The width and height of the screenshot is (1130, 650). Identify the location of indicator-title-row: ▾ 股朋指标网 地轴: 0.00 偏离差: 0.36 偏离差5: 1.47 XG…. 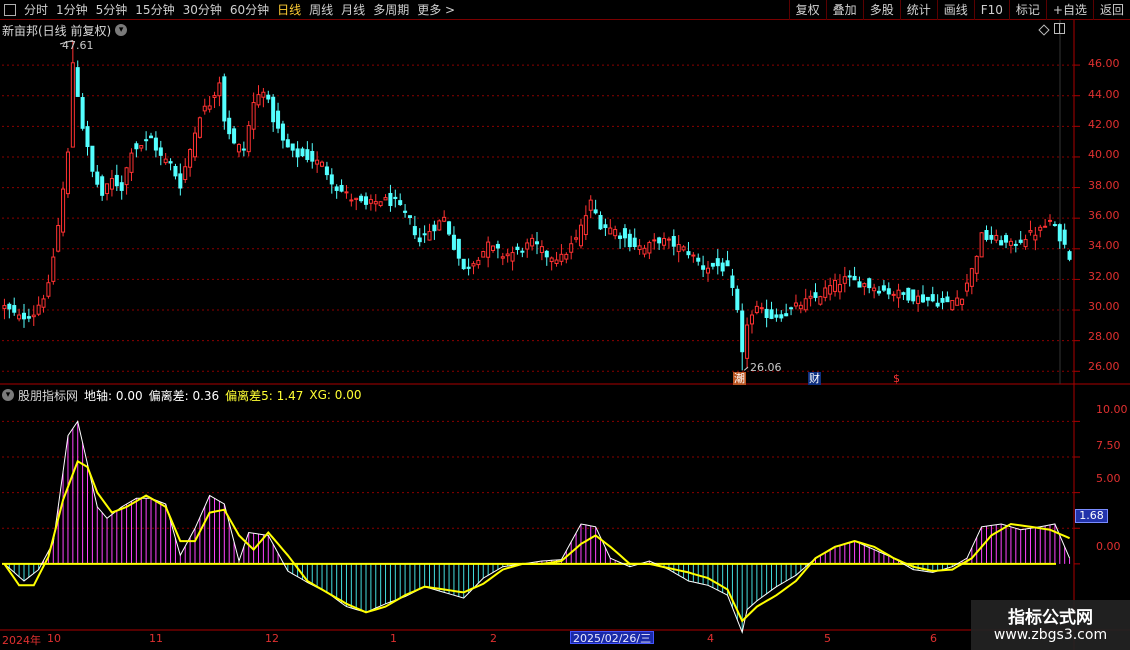
(185, 395).